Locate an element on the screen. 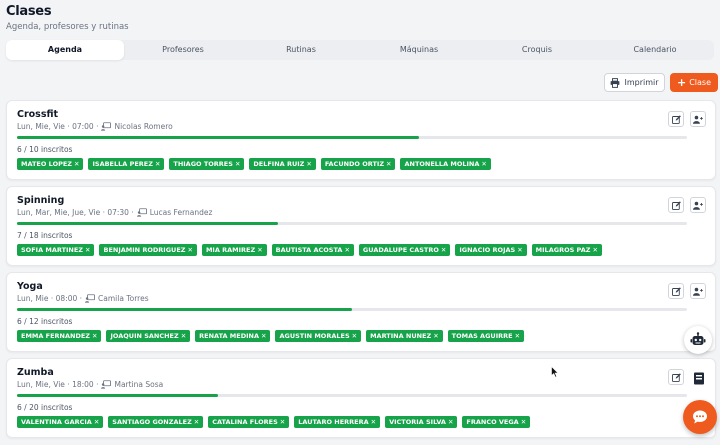  student-name: RENATA MEDINA is located at coordinates (229, 336).